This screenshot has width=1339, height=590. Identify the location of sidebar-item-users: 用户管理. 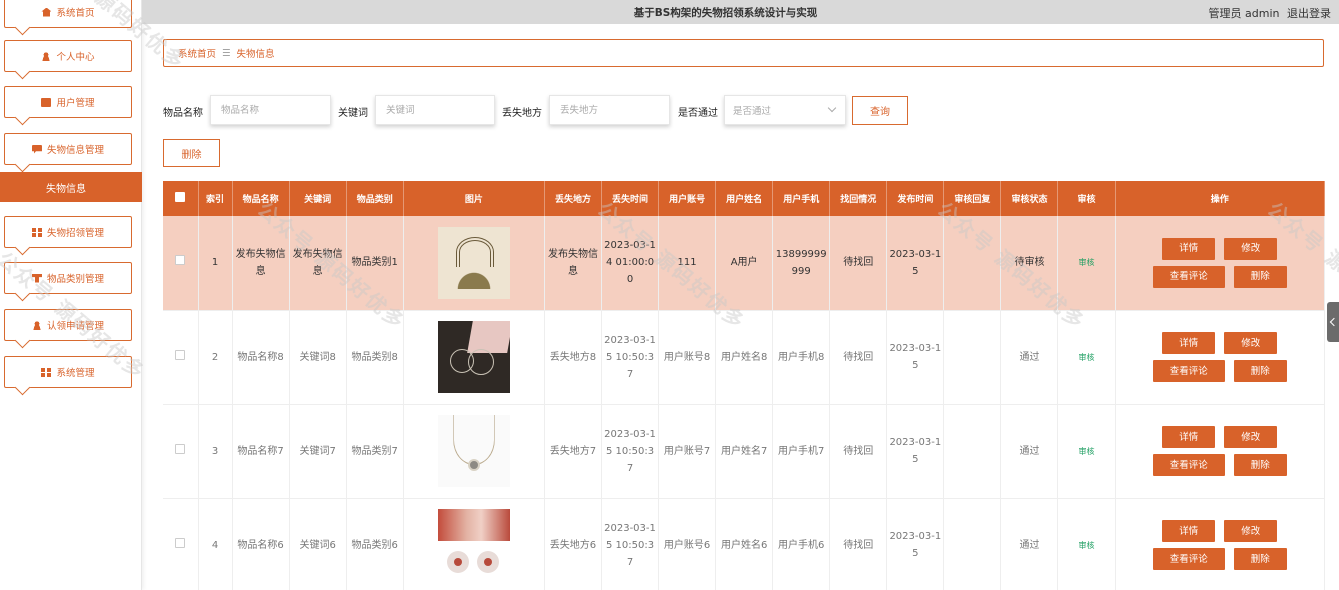
(68, 102).